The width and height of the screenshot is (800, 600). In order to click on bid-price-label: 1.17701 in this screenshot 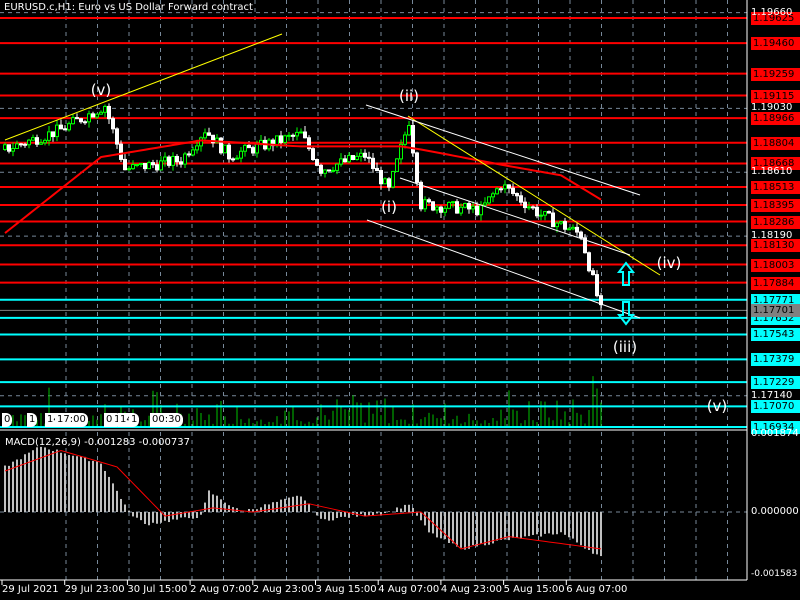, I will do `click(775, 311)`.